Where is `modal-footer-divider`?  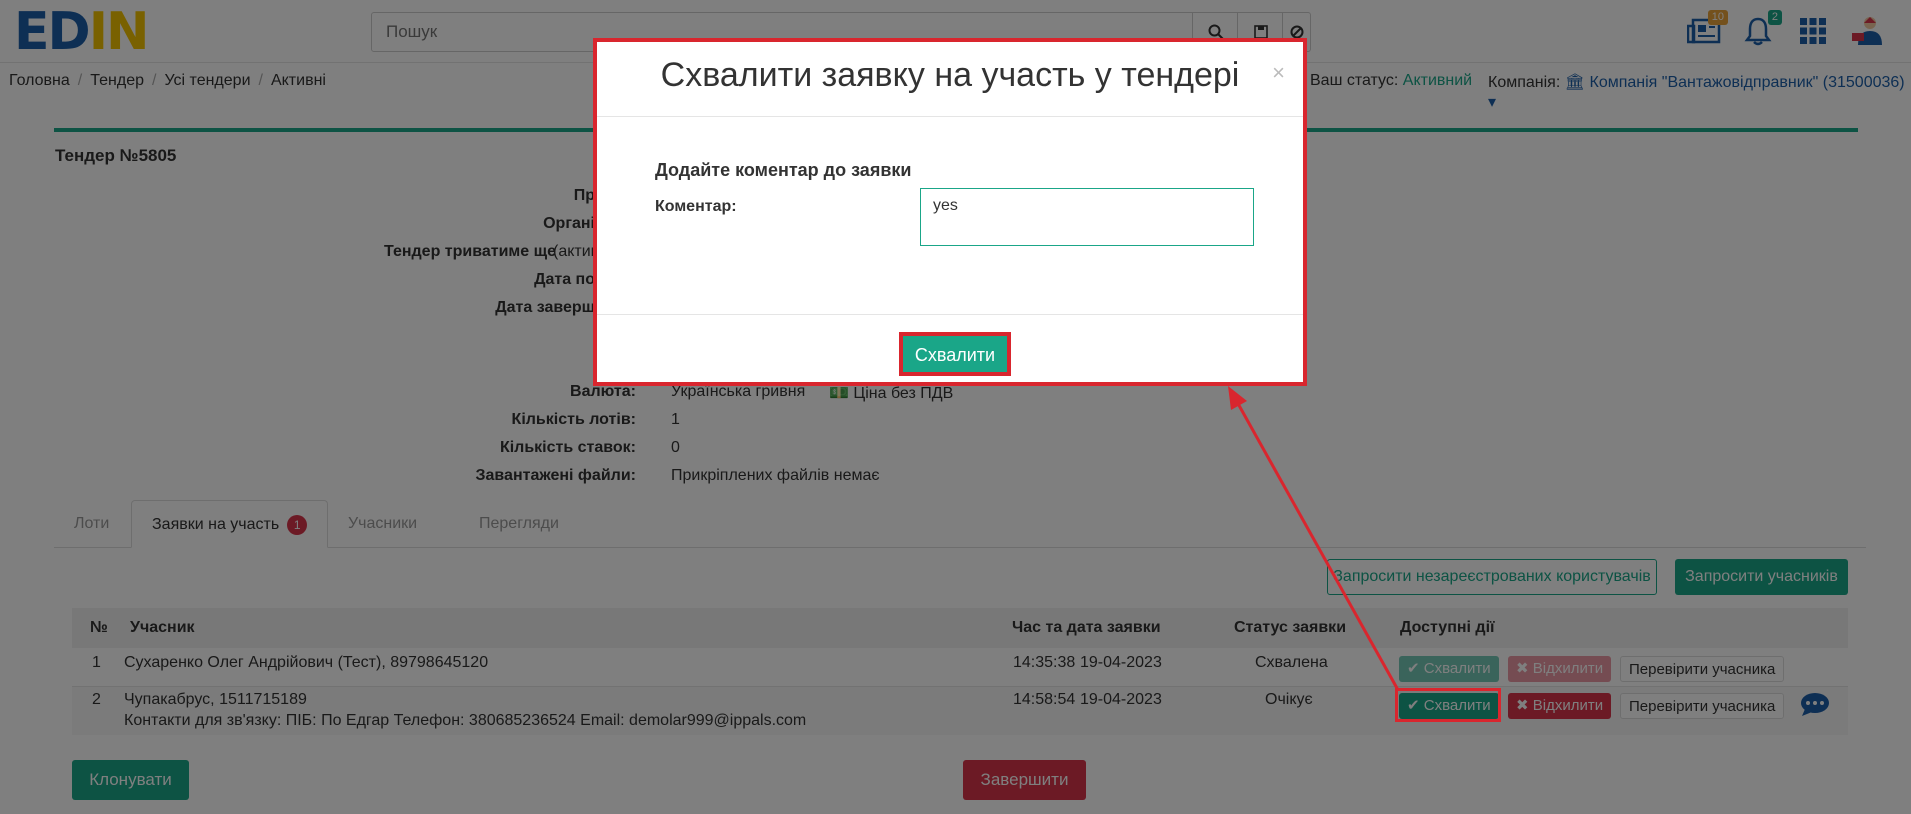
modal-footer-divider is located at coordinates (950, 314).